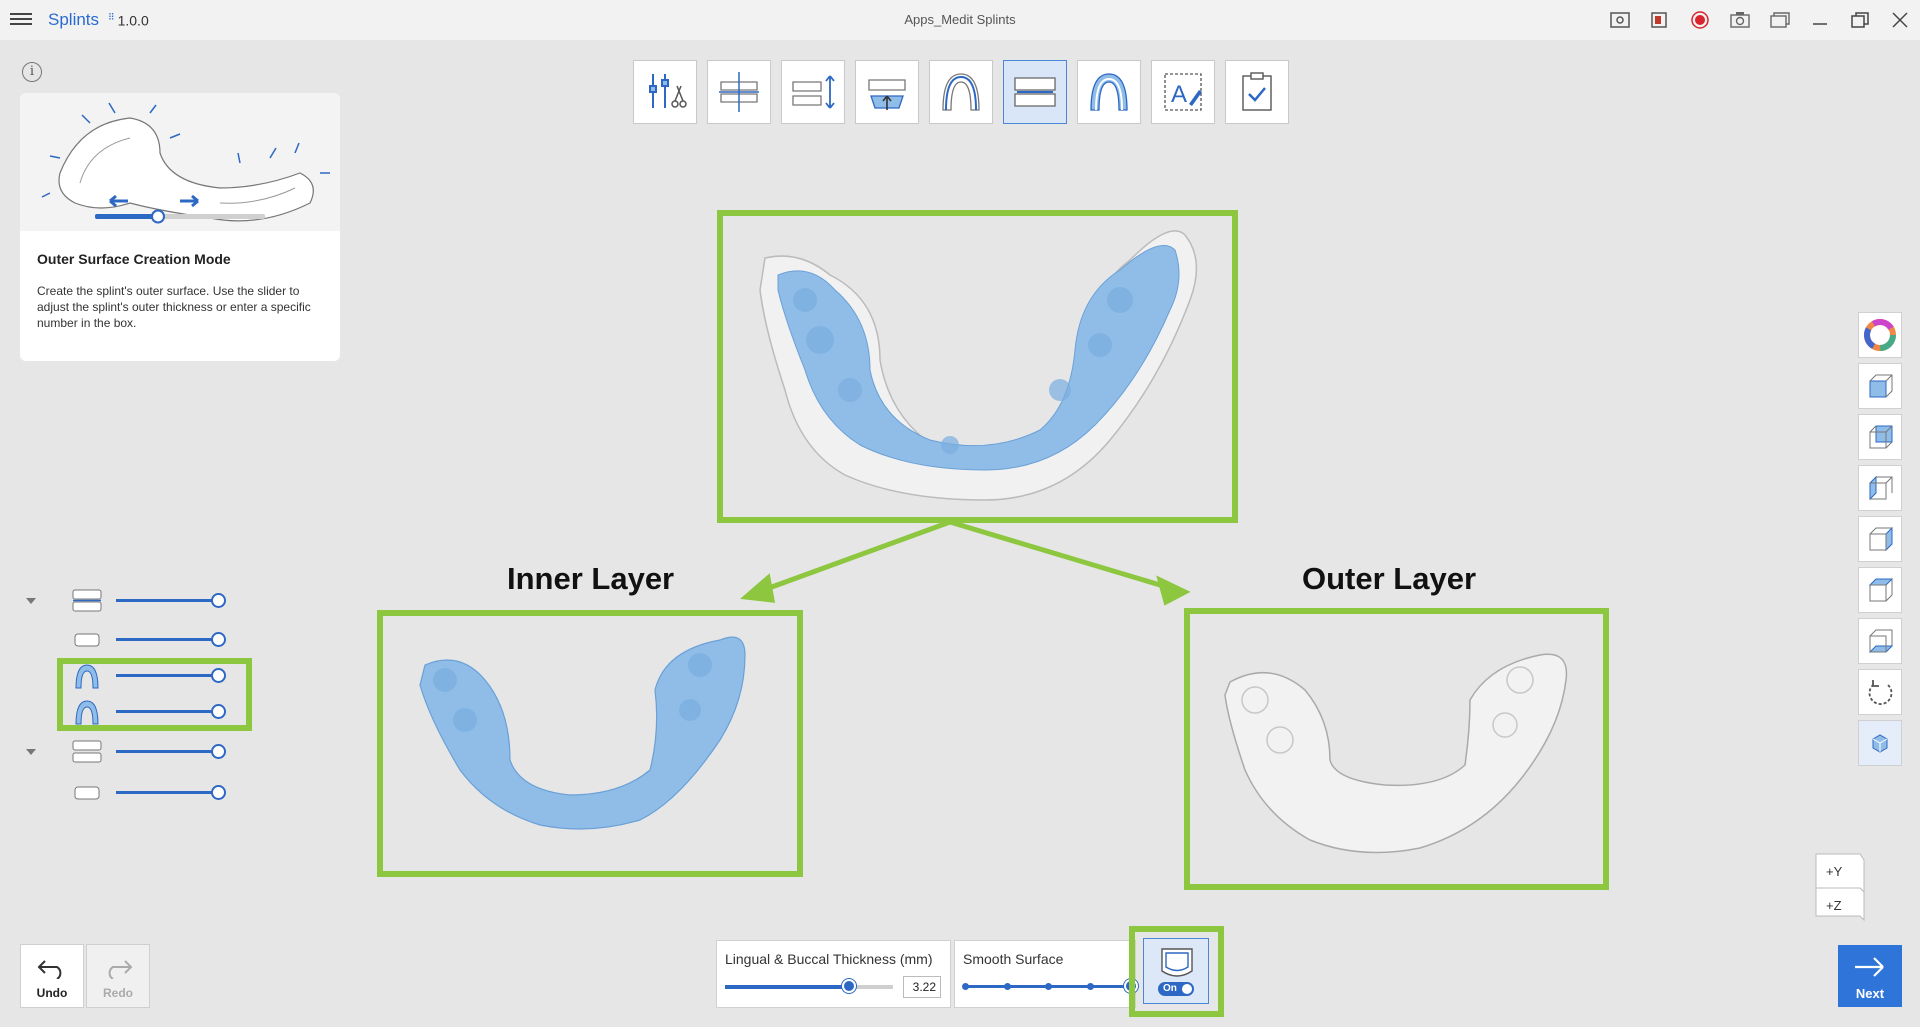  Describe the element at coordinates (154, 694) in the screenshot. I see `splint-layers-highlight` at that location.